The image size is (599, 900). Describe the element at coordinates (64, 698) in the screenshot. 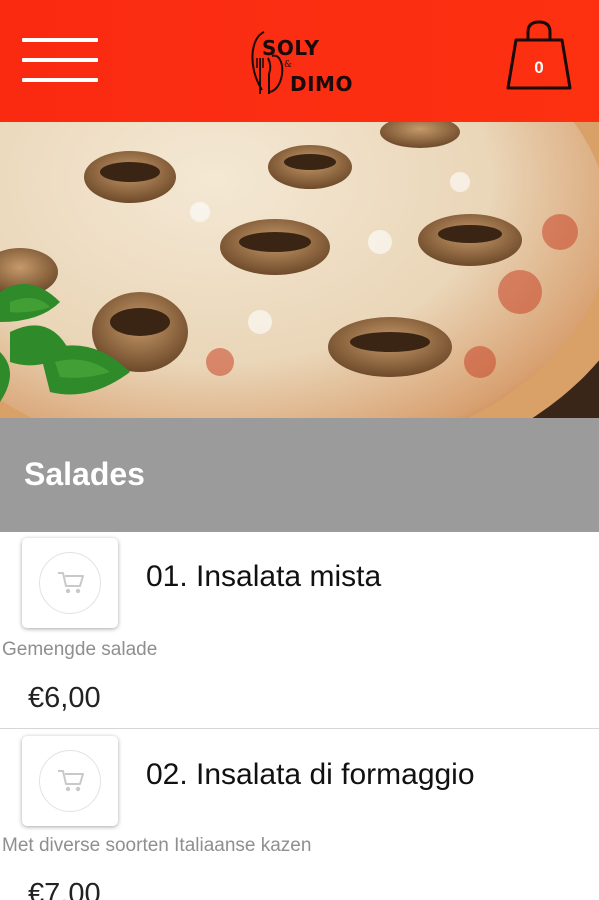

I see `item-price: €6,00` at that location.